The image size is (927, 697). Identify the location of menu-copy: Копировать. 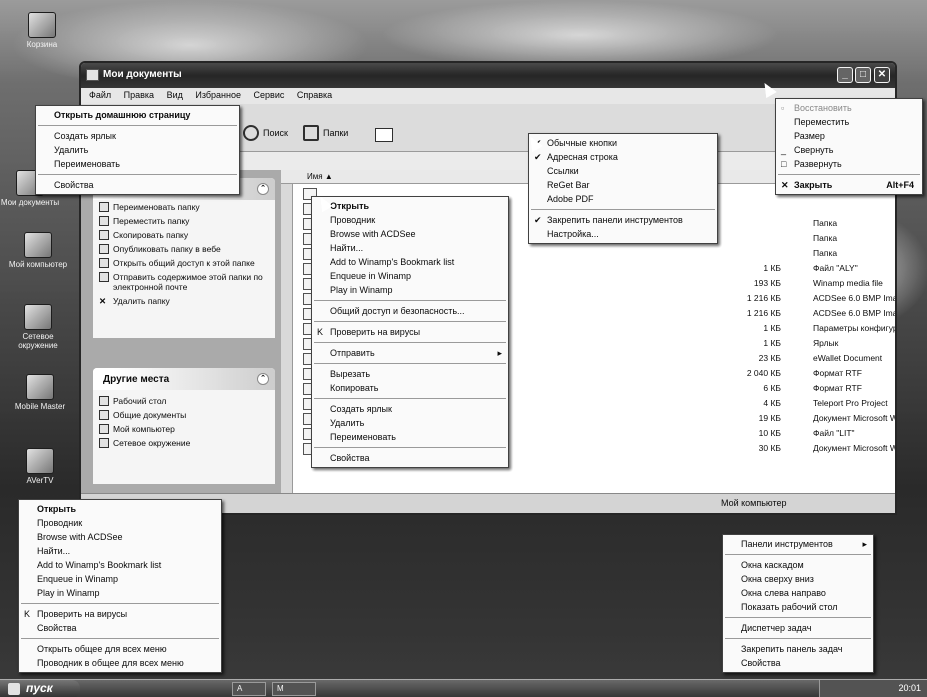
(410, 388).